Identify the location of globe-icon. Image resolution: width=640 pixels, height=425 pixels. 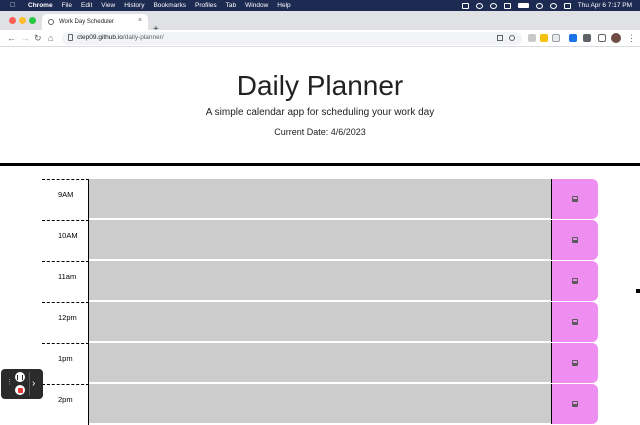
(51, 22).